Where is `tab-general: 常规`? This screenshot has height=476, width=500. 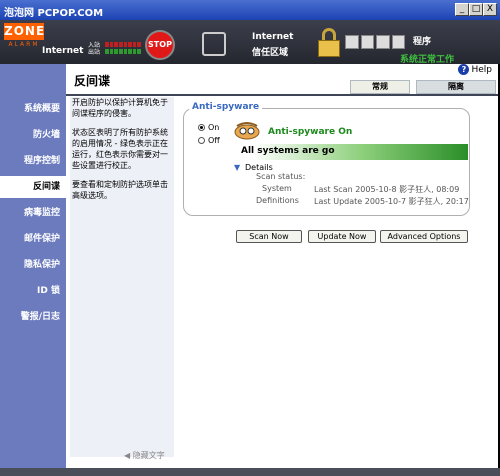 tab-general: 常规 is located at coordinates (380, 87).